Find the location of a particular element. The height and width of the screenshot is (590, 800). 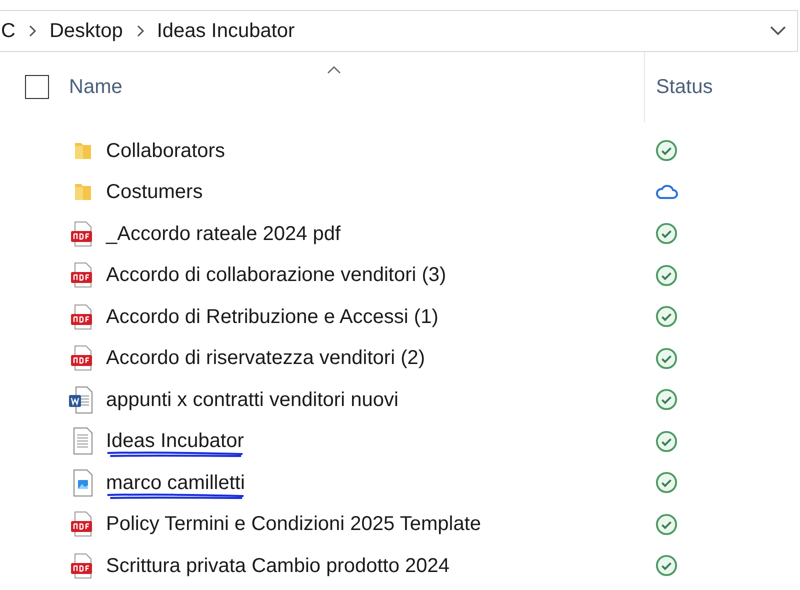

cloud-icon is located at coordinates (667, 192).